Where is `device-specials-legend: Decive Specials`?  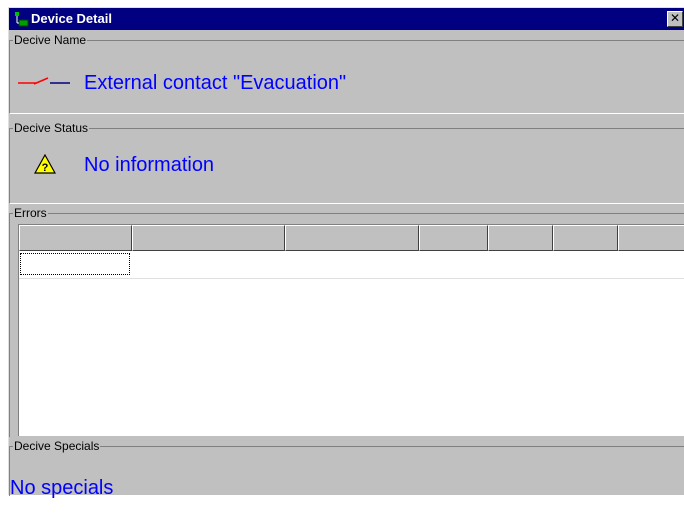 device-specials-legend: Decive Specials is located at coordinates (57, 446).